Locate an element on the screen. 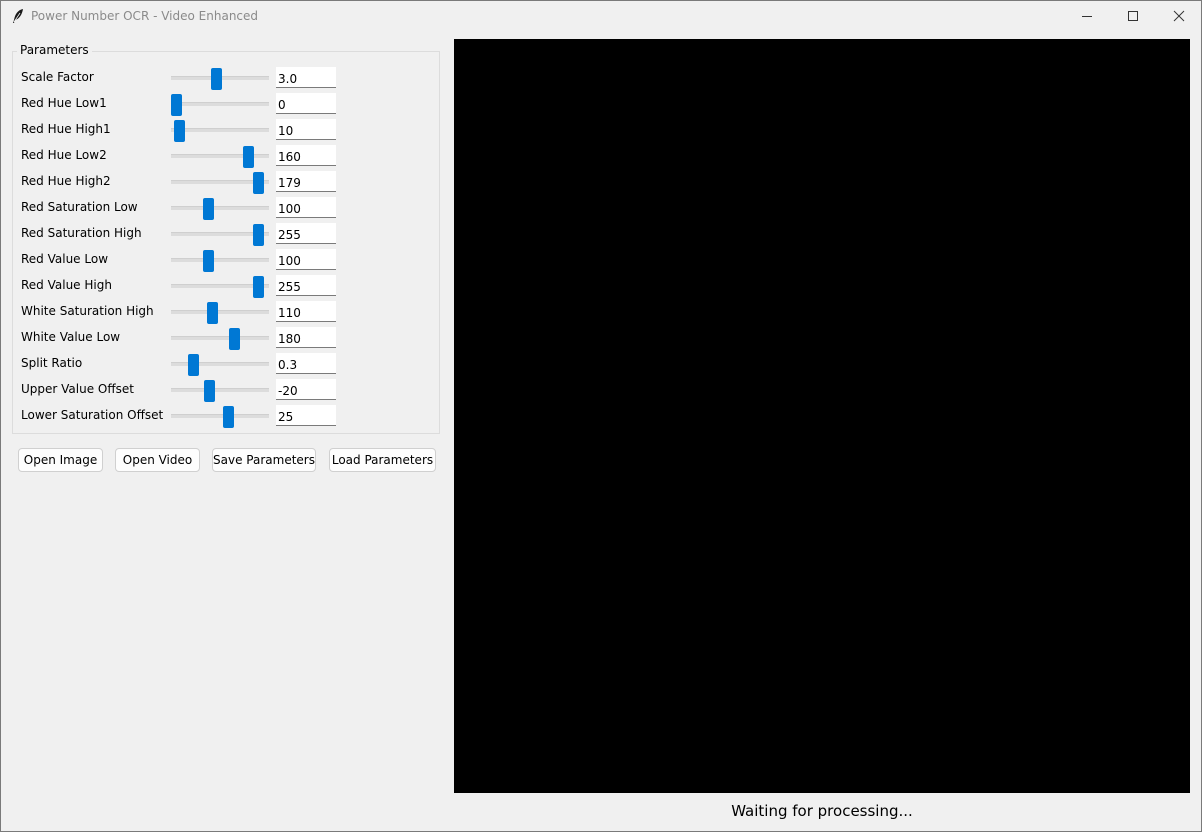 This screenshot has height=832, width=1202. parameter-label: Red Value Low is located at coordinates (65, 259).